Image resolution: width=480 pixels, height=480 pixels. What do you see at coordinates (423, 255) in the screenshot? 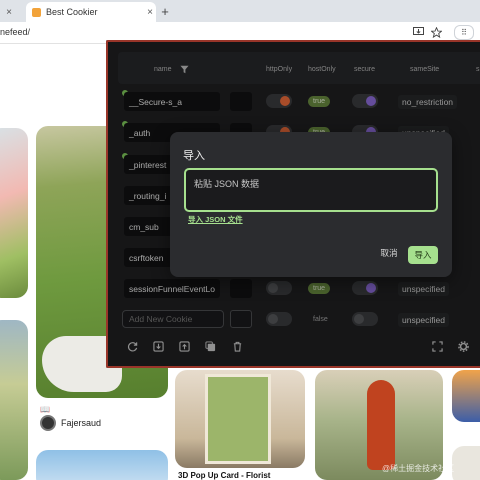
I see `import-button: 导入` at bounding box center [423, 255].